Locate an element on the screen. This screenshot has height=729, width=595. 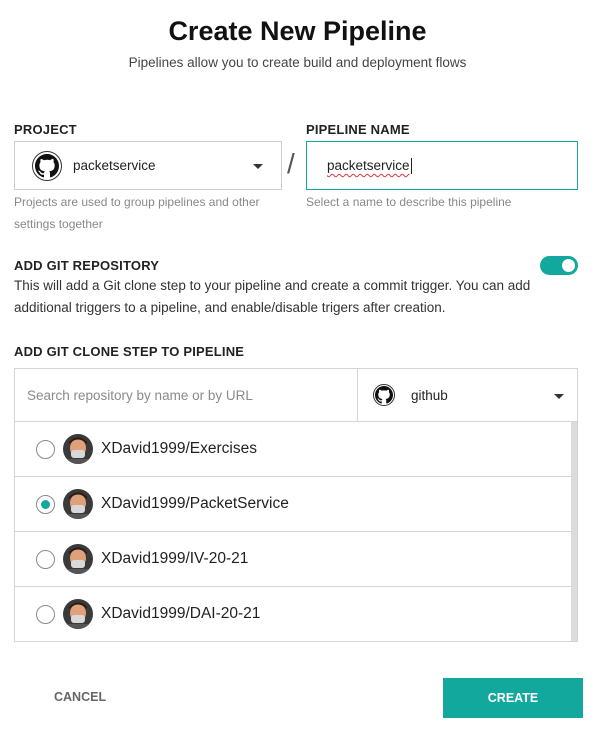
cancel-button: CANCEL is located at coordinates (80, 697).